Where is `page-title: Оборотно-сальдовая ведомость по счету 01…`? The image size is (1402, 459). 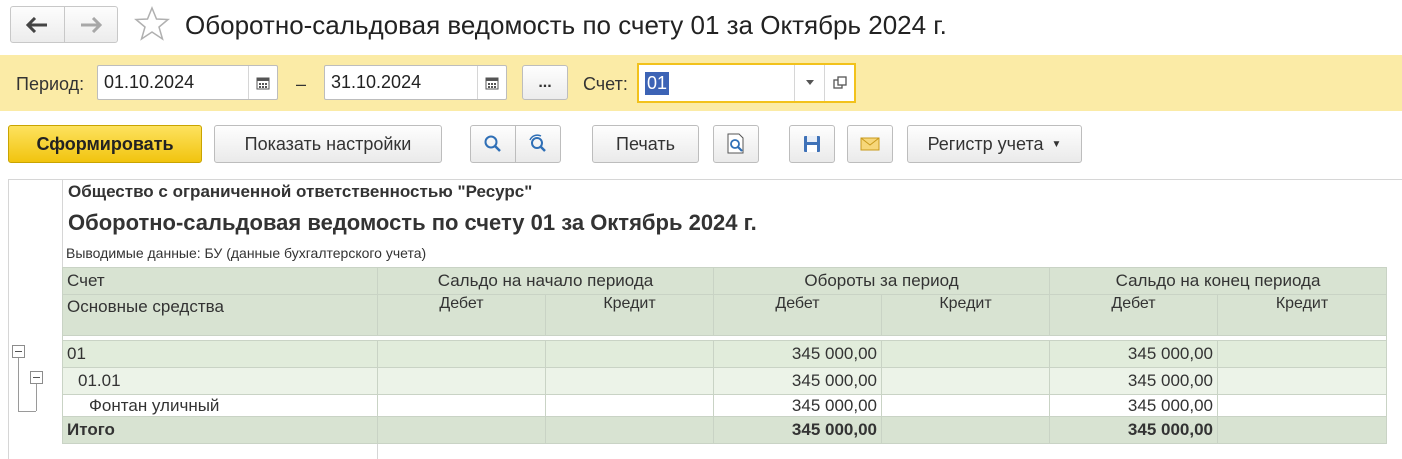
page-title: Оборотно-сальдовая ведомость по счету 01… is located at coordinates (566, 25).